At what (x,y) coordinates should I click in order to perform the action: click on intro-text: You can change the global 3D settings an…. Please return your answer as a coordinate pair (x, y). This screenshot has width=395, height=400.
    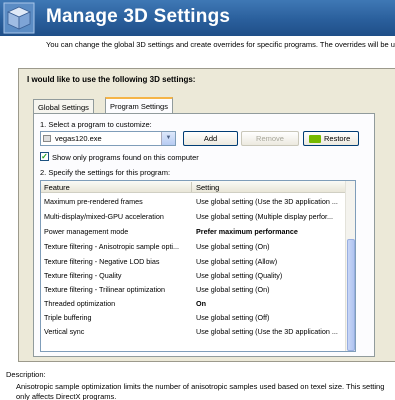
    Looking at the image, I should click on (220, 44).